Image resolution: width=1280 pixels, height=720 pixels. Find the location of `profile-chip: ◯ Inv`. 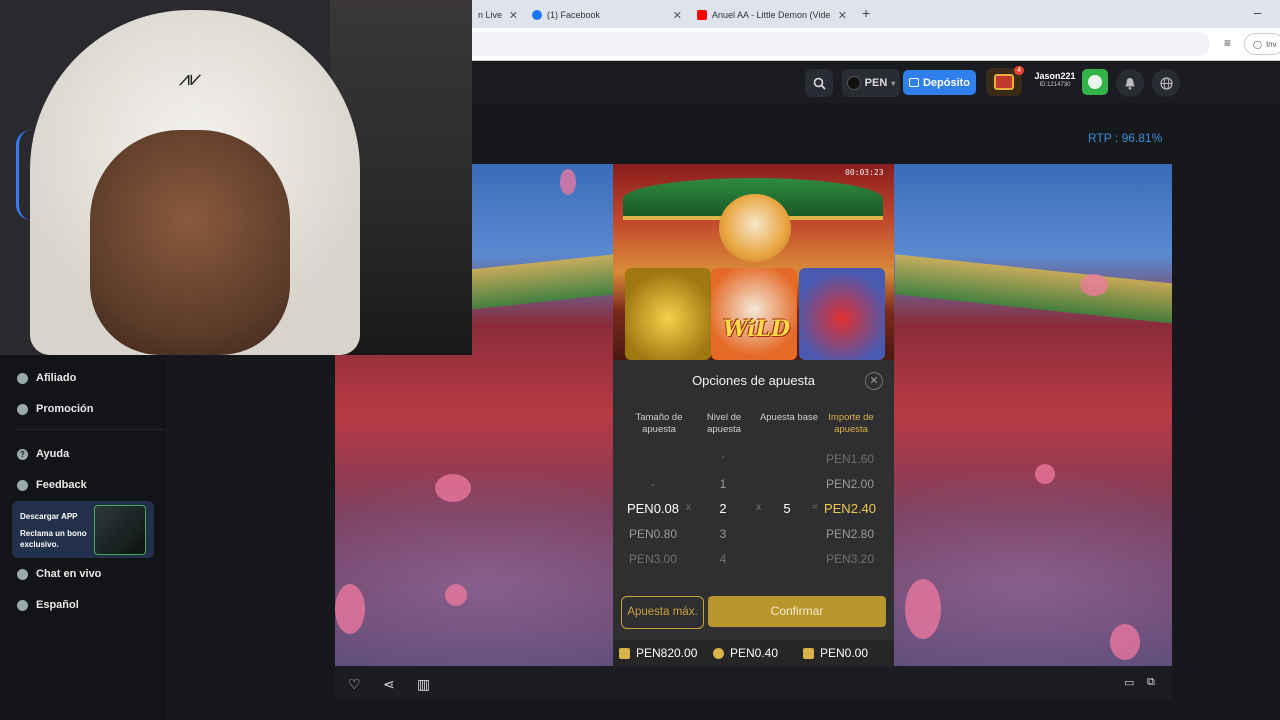

profile-chip: ◯ Inv is located at coordinates (1262, 44).